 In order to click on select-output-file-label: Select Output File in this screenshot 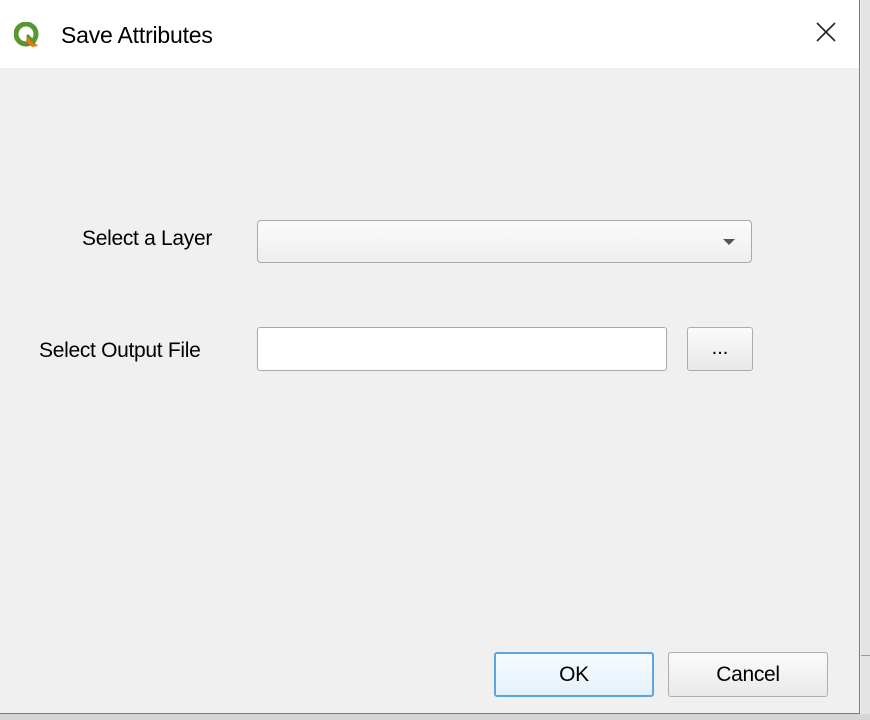, I will do `click(120, 350)`.